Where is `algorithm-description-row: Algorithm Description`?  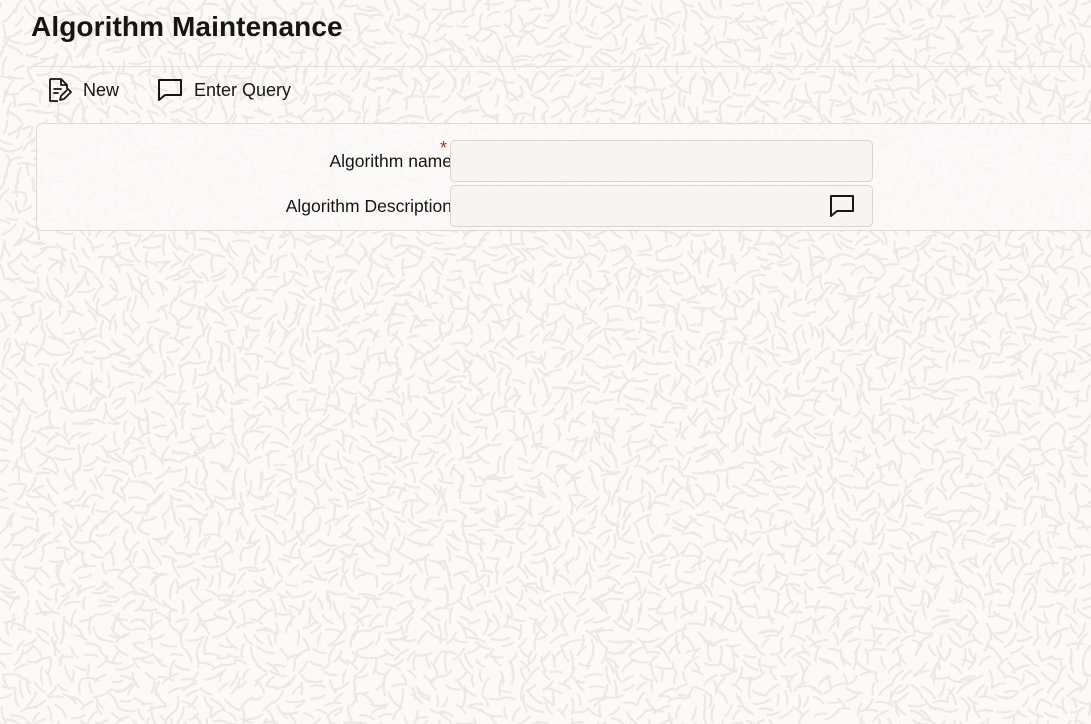
algorithm-description-row: Algorithm Description is located at coordinates (487, 206).